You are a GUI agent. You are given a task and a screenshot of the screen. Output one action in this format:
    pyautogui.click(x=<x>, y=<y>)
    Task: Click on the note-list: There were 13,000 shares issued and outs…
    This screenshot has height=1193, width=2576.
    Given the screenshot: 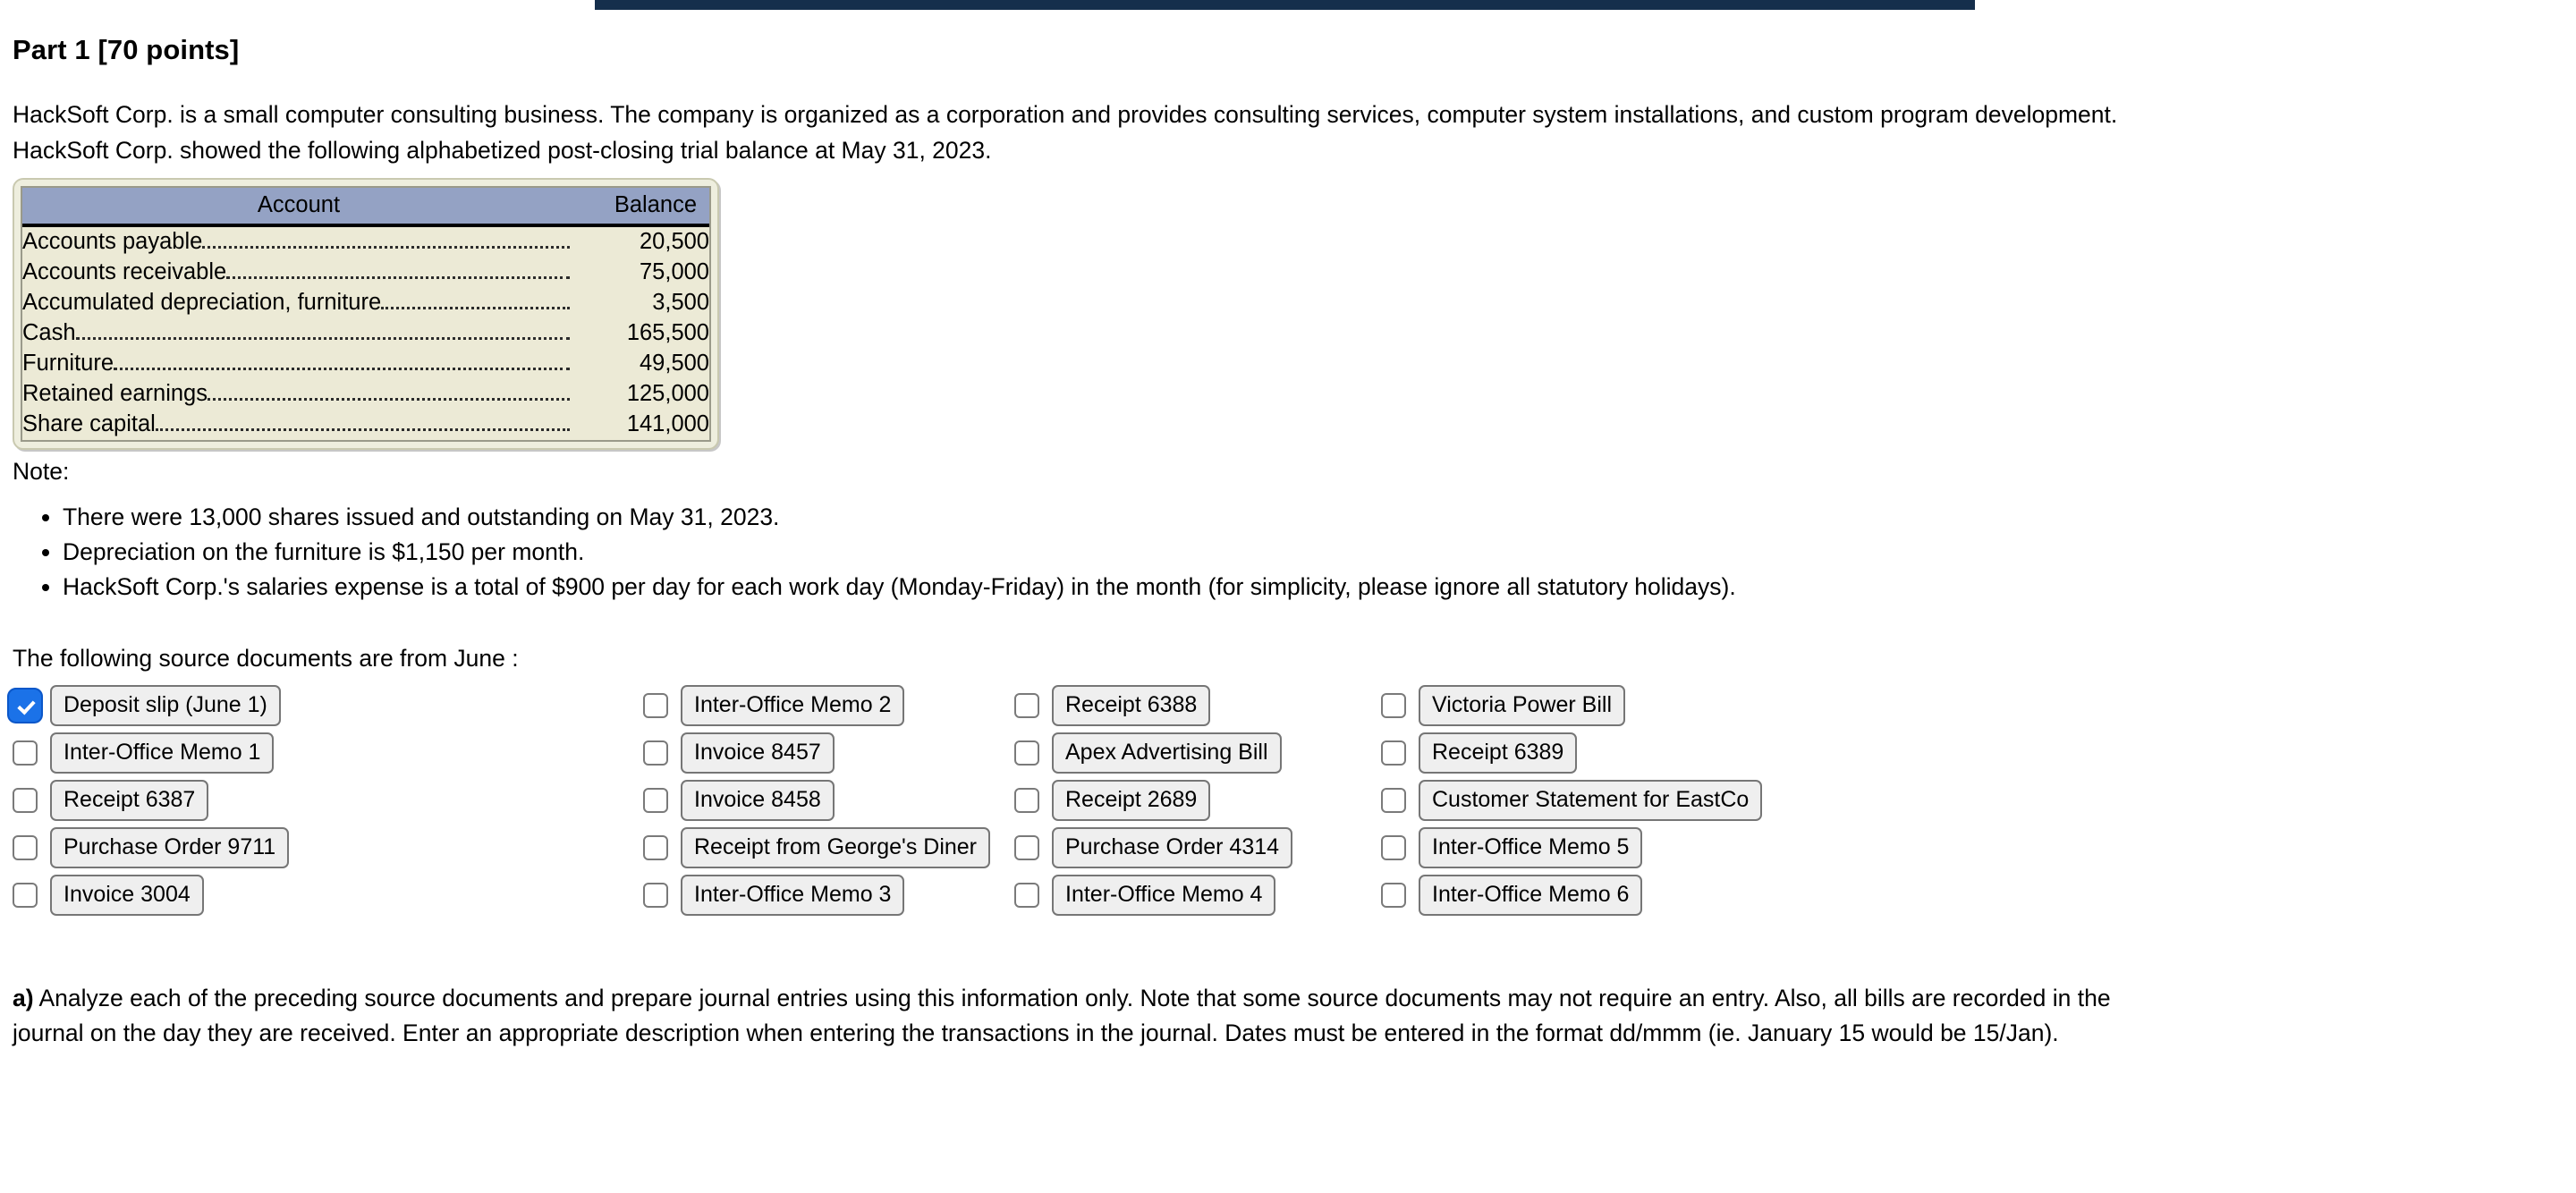 What is the action you would take?
    pyautogui.click(x=1288, y=546)
    